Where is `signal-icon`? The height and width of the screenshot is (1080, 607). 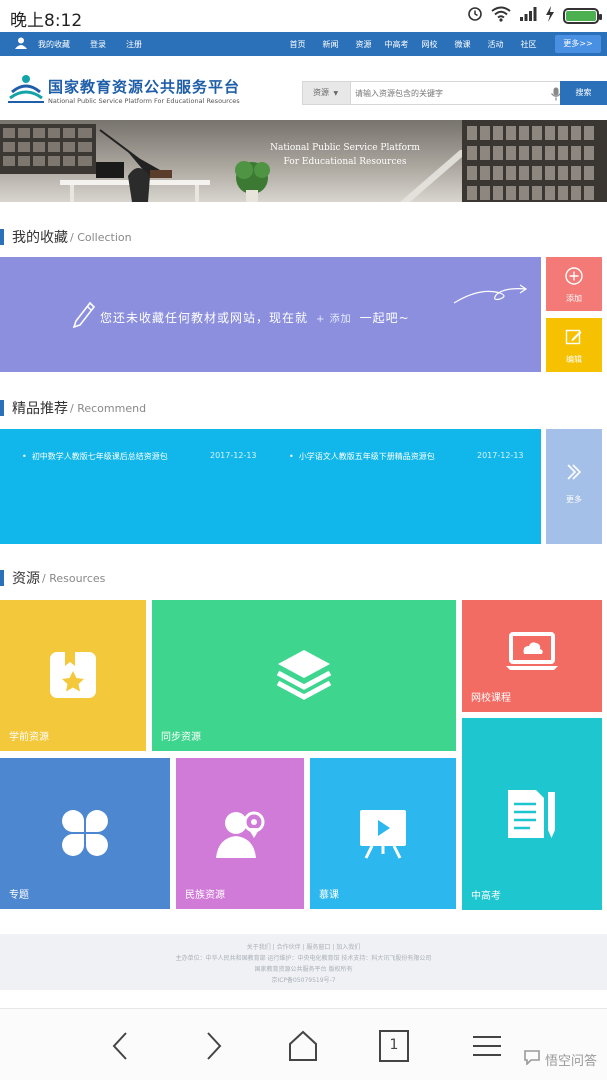
signal-icon is located at coordinates (528, 16).